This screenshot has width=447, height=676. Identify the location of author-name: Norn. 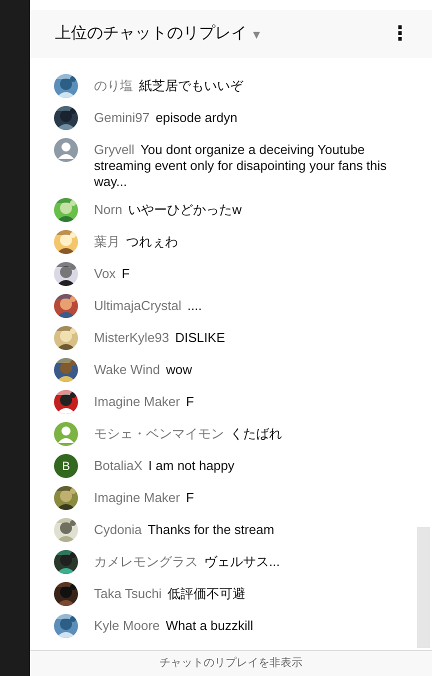
(108, 209).